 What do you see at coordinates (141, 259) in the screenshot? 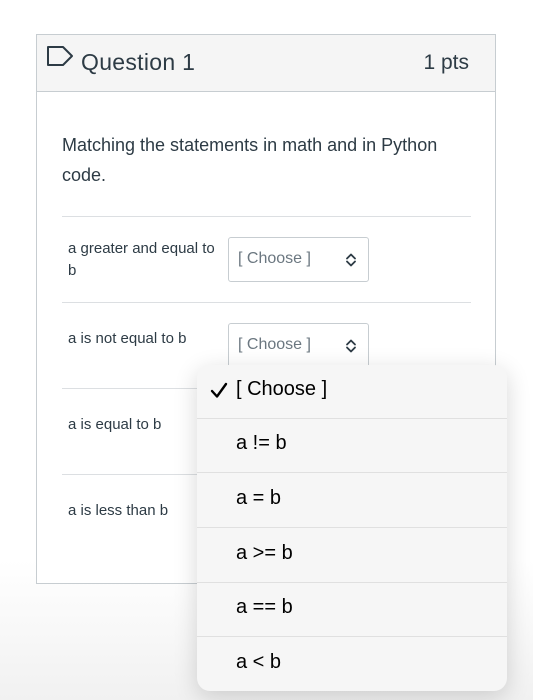
I see `row-label: a greater and equal to b` at bounding box center [141, 259].